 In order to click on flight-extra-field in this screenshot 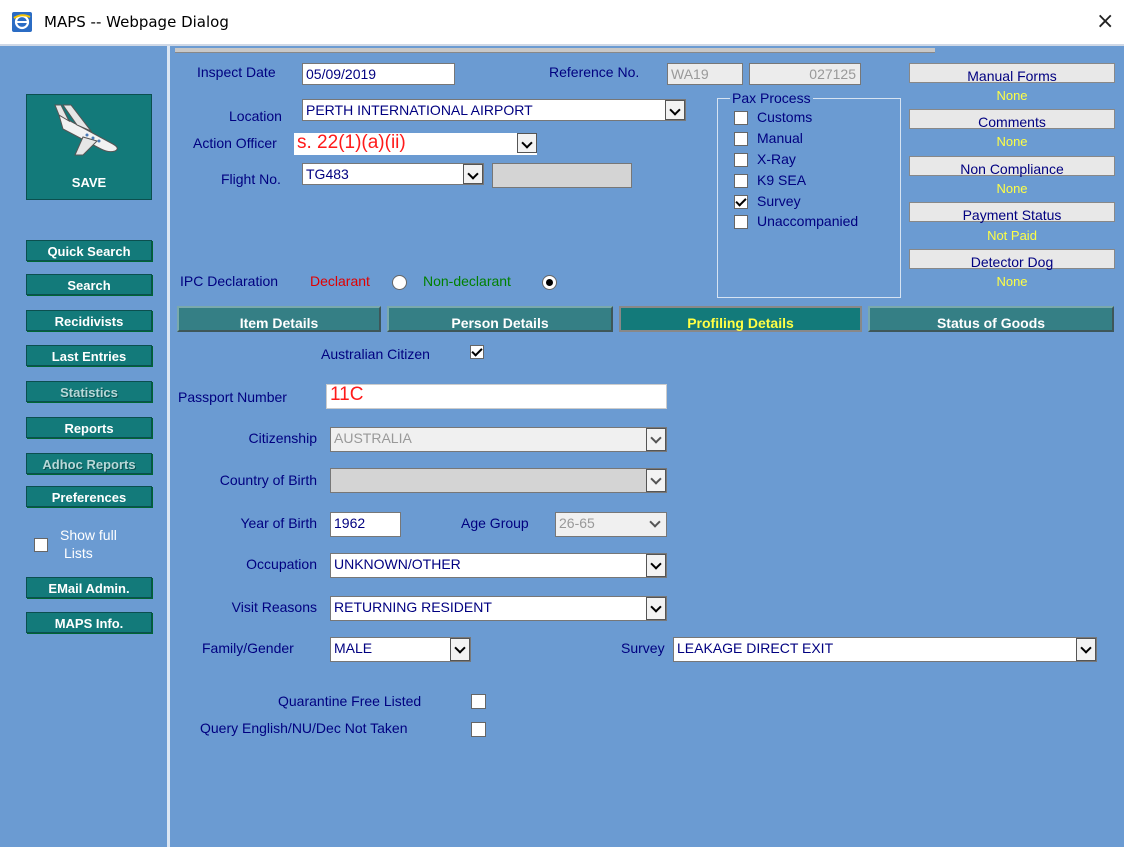, I will do `click(562, 175)`.